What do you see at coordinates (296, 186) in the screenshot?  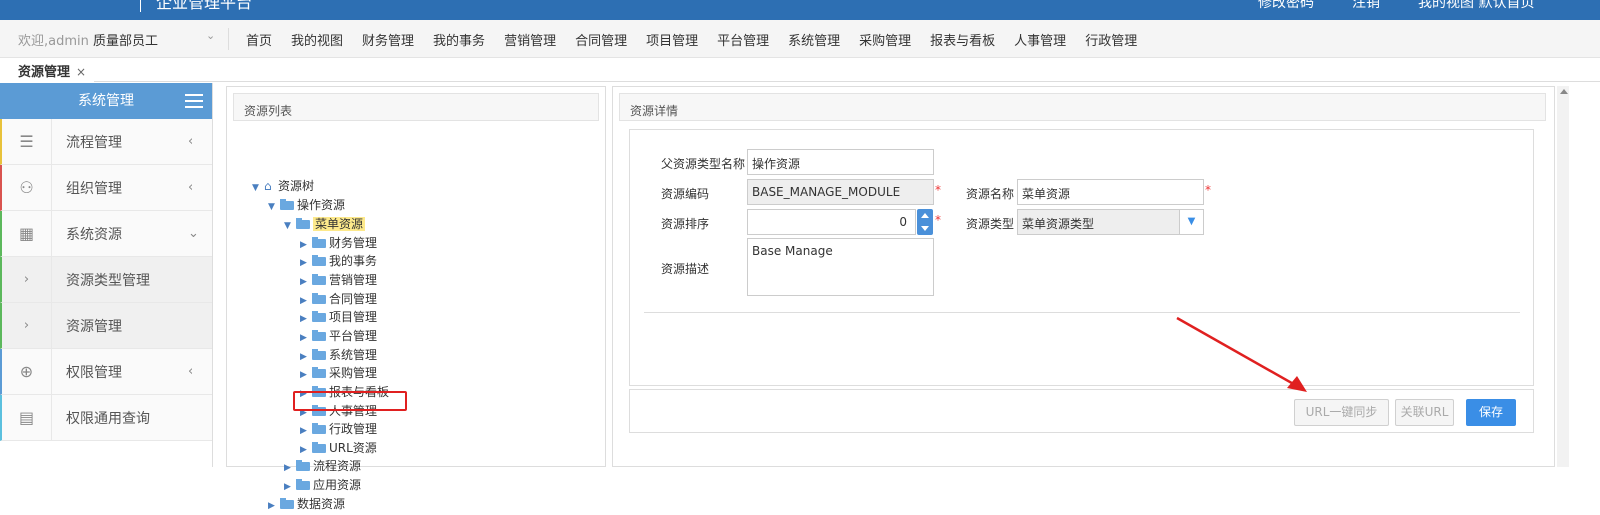 I see `tree-node-label: 资源树` at bounding box center [296, 186].